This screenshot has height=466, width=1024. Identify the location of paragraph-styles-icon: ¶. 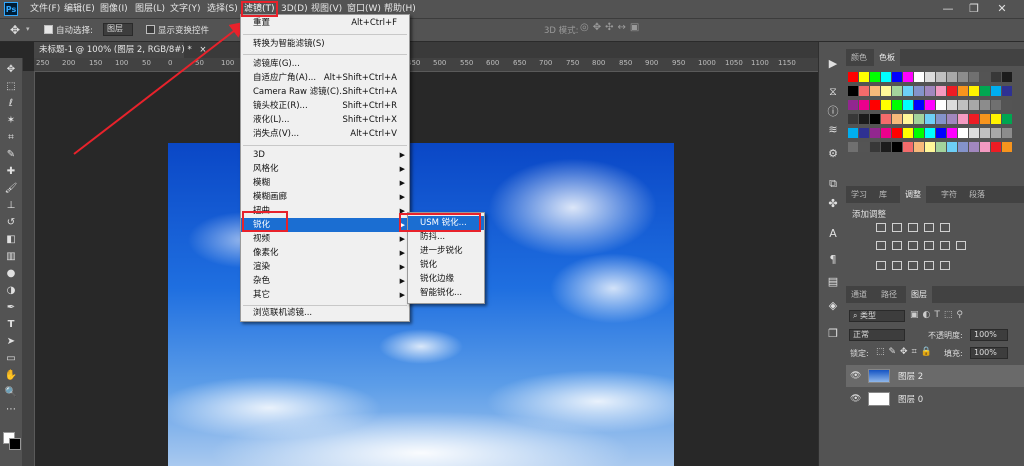
(833, 260).